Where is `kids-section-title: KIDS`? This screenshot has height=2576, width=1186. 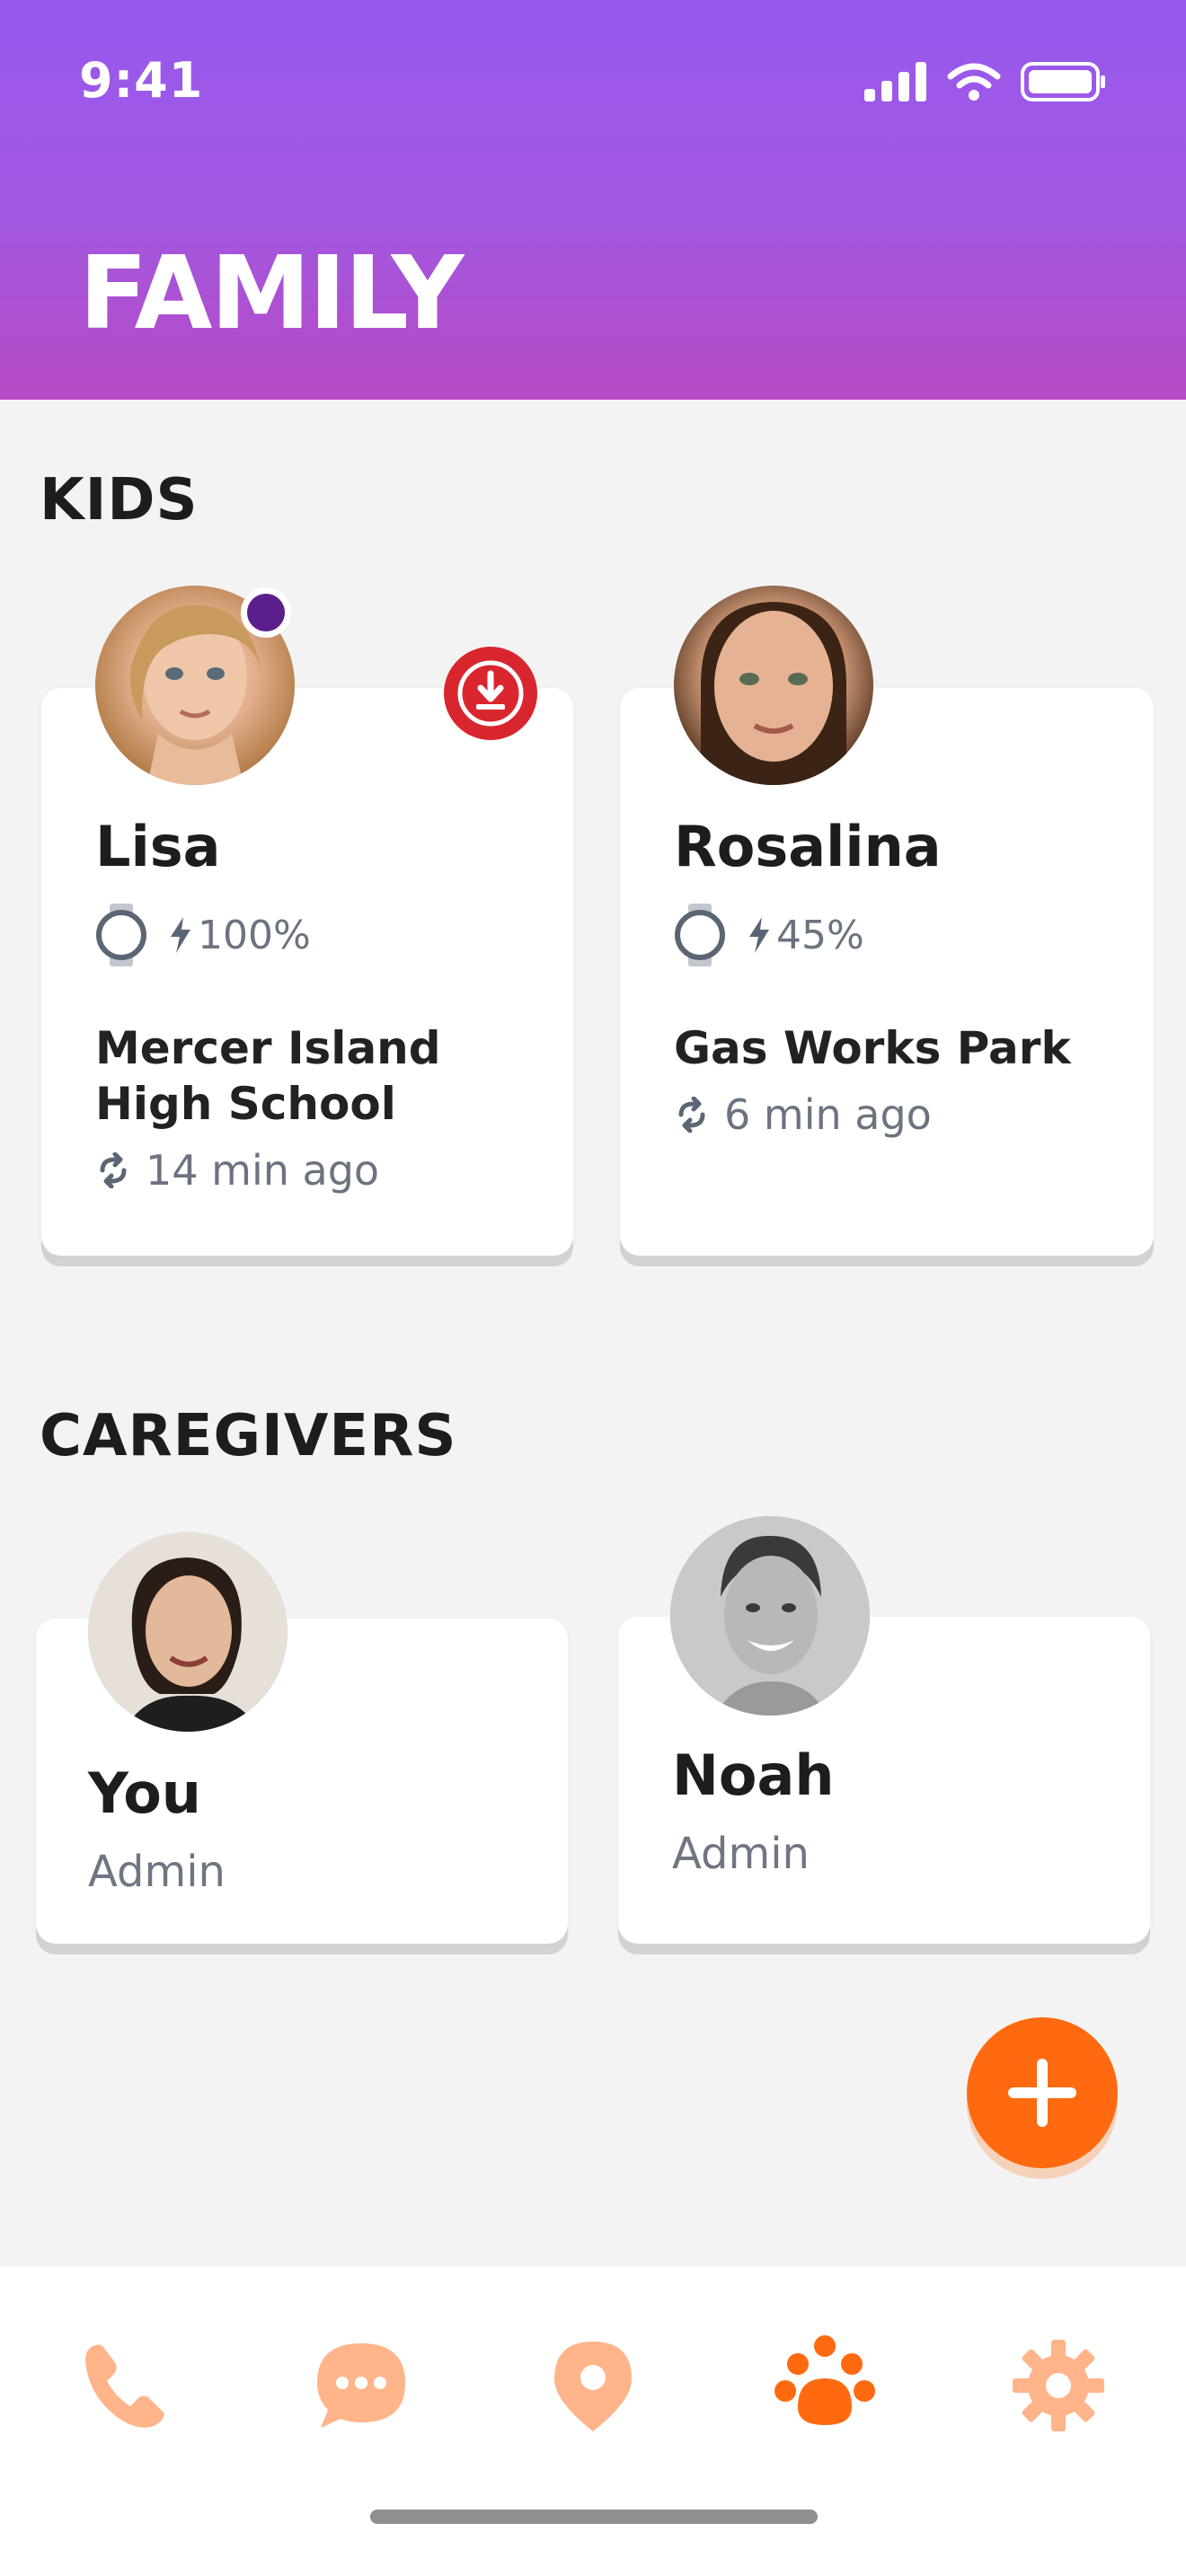 kids-section-title: KIDS is located at coordinates (119, 500).